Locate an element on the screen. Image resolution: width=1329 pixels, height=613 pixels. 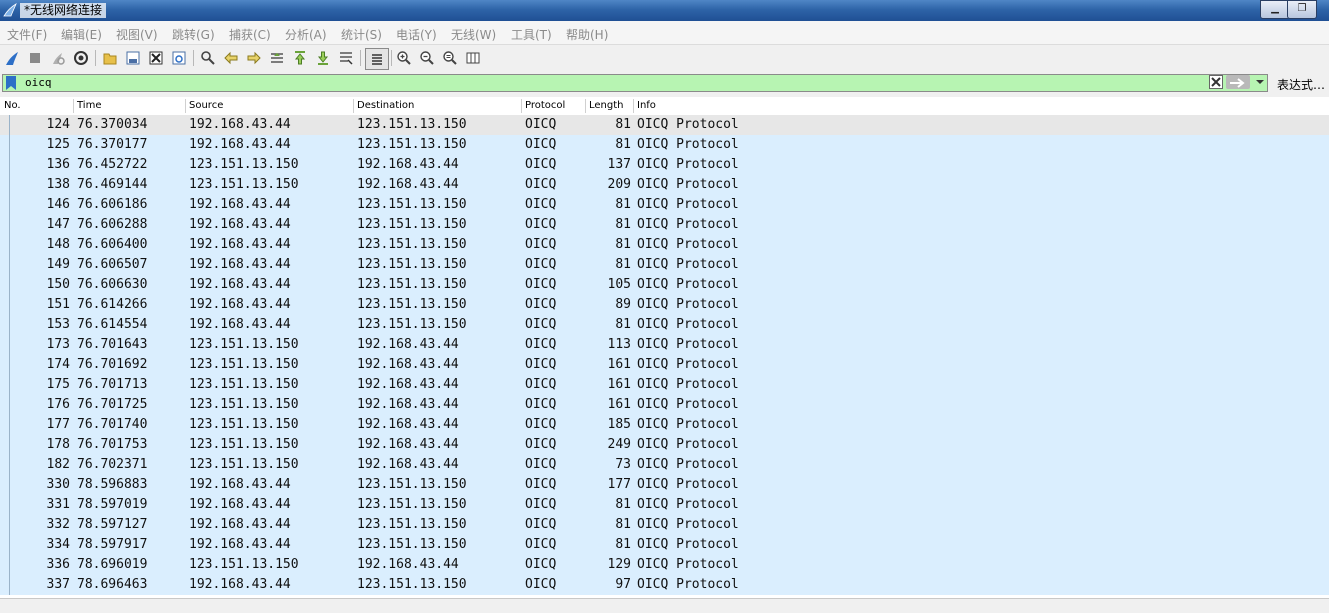
restore-button: ❐ is located at coordinates (1302, 9).